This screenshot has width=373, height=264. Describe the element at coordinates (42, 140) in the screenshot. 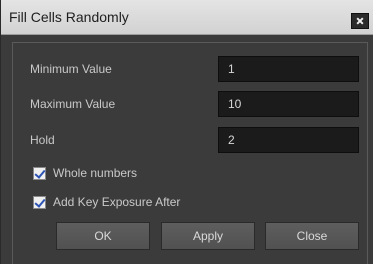

I see `hold-label: Hold` at that location.